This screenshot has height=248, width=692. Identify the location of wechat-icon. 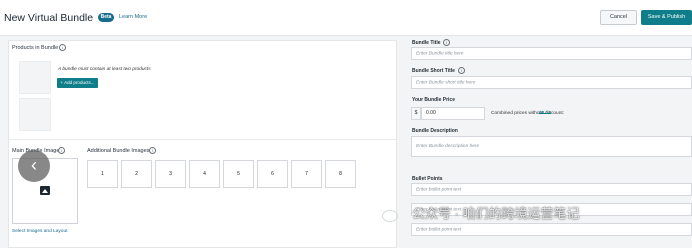
(390, 216).